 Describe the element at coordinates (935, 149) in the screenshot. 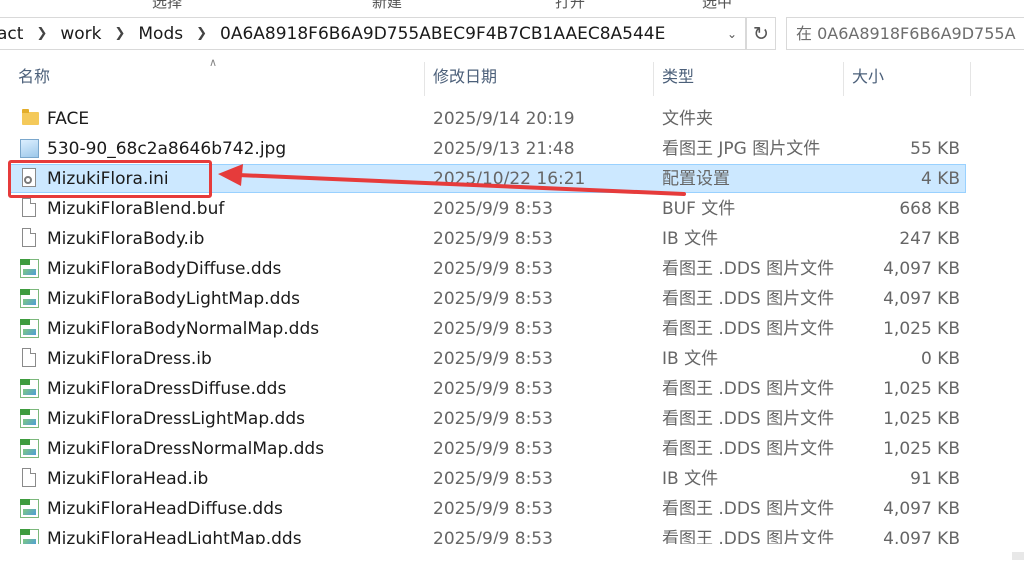

I see `file-size: 55 KB` at that location.